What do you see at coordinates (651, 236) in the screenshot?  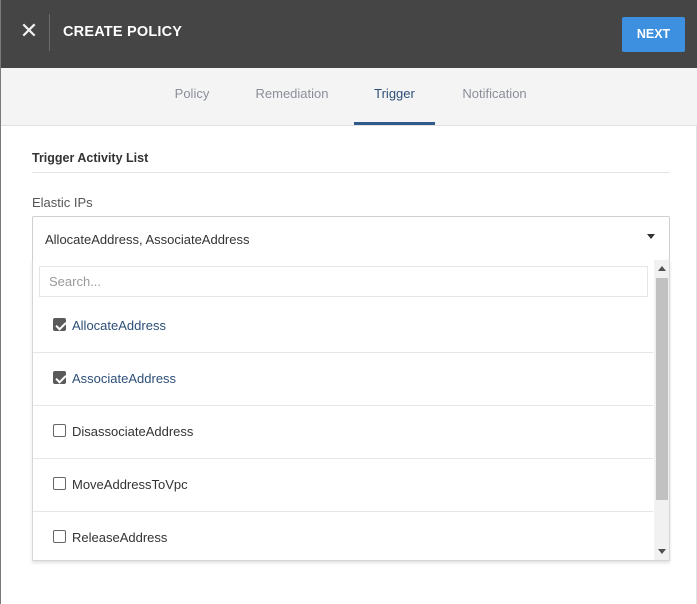 I see `caret-down-icon` at bounding box center [651, 236].